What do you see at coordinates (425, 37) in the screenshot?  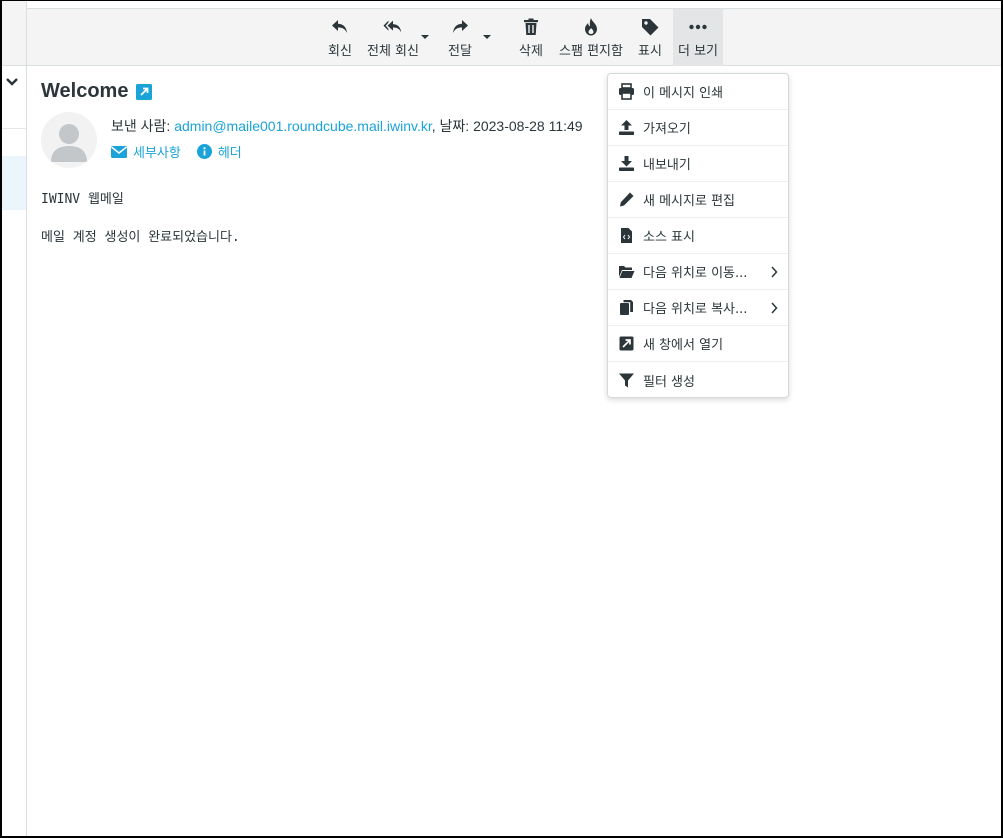 I see `reply-all-dropdown-icon` at bounding box center [425, 37].